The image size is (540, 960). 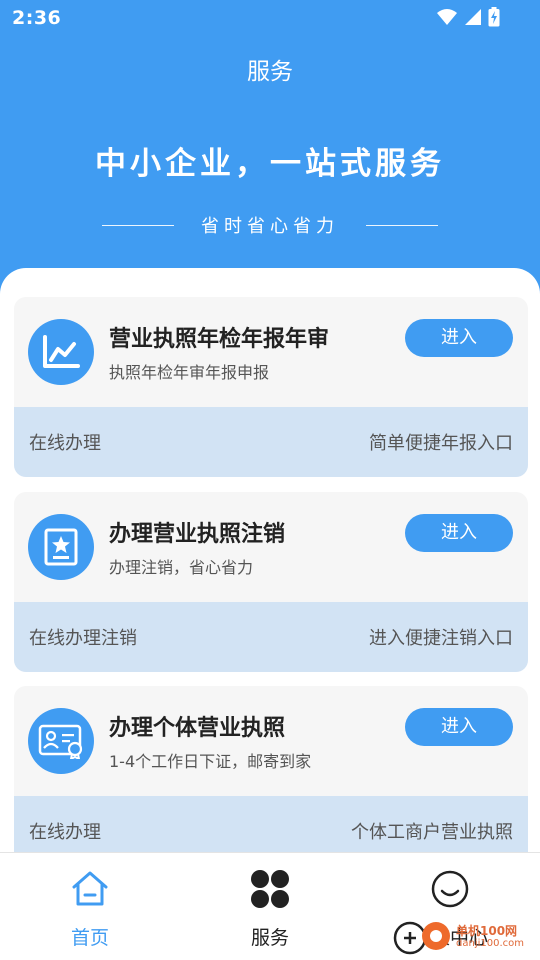 I want to click on watermark-url: danji100.com, so click(x=490, y=943).